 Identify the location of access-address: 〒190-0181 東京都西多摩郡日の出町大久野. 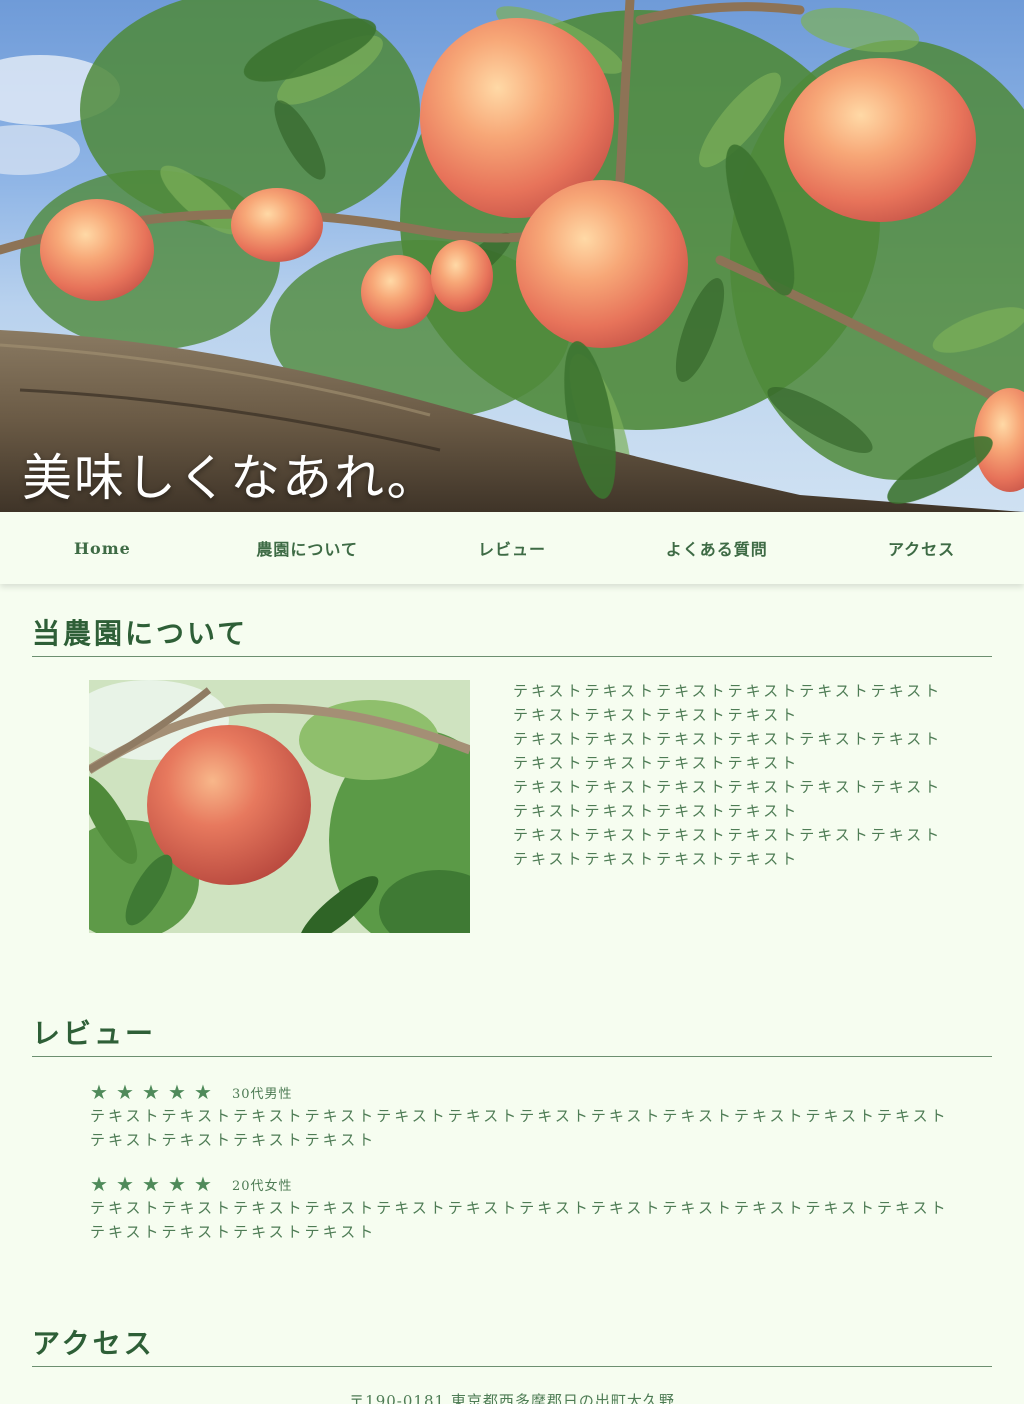
(512, 1398).